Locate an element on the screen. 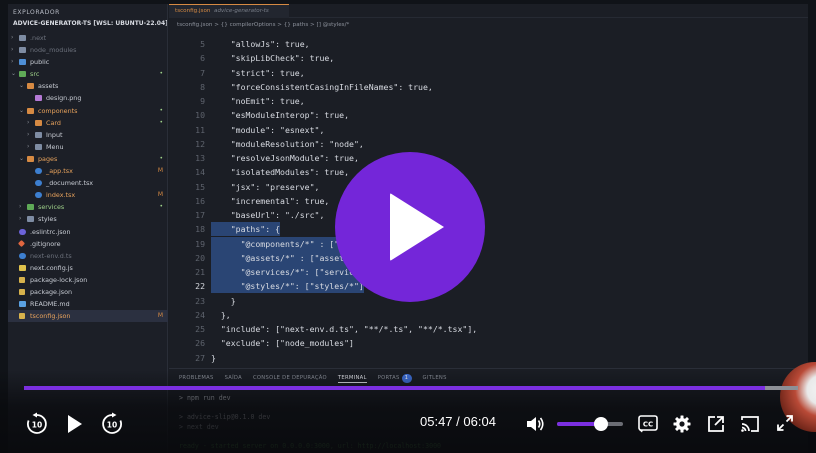 This screenshot has height=453, width=816. line-number: 12 is located at coordinates (200, 143).